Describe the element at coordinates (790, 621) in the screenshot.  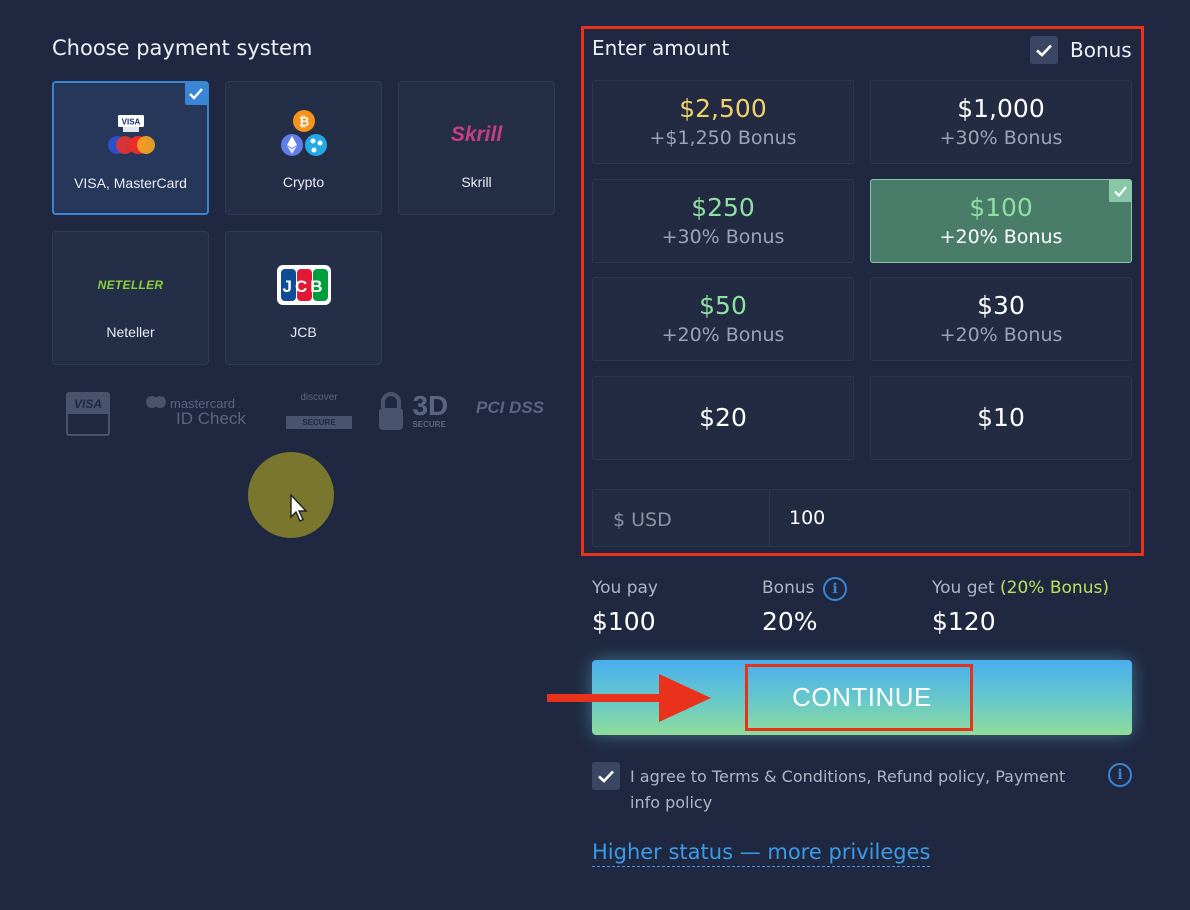
I see `bonus-summary-value: 20%` at that location.